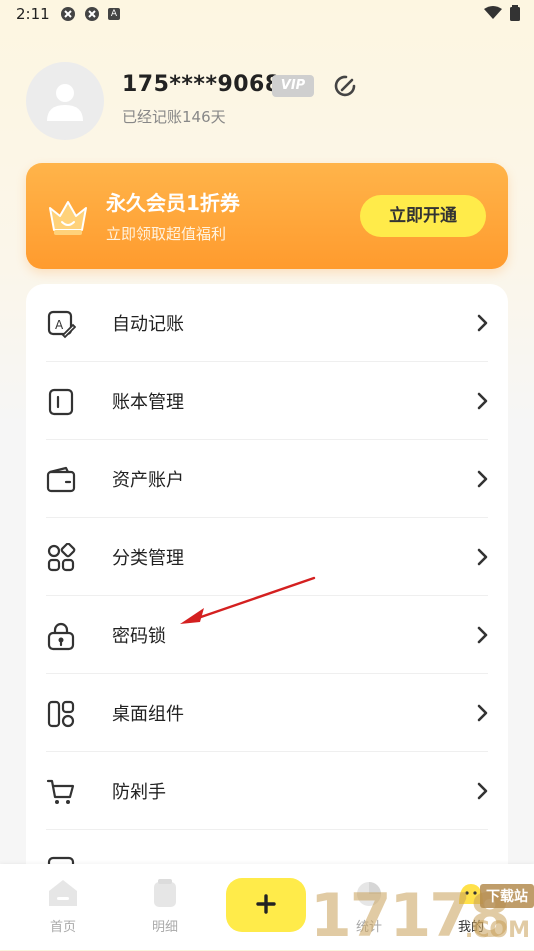 Image resolution: width=534 pixels, height=951 pixels. Describe the element at coordinates (164, 927) in the screenshot. I see `nav-label: 明细` at that location.